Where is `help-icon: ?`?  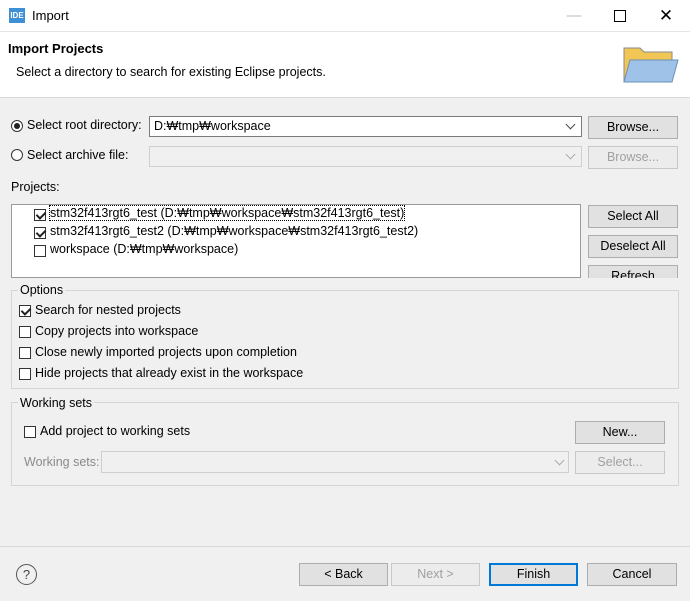 help-icon: ? is located at coordinates (26, 574).